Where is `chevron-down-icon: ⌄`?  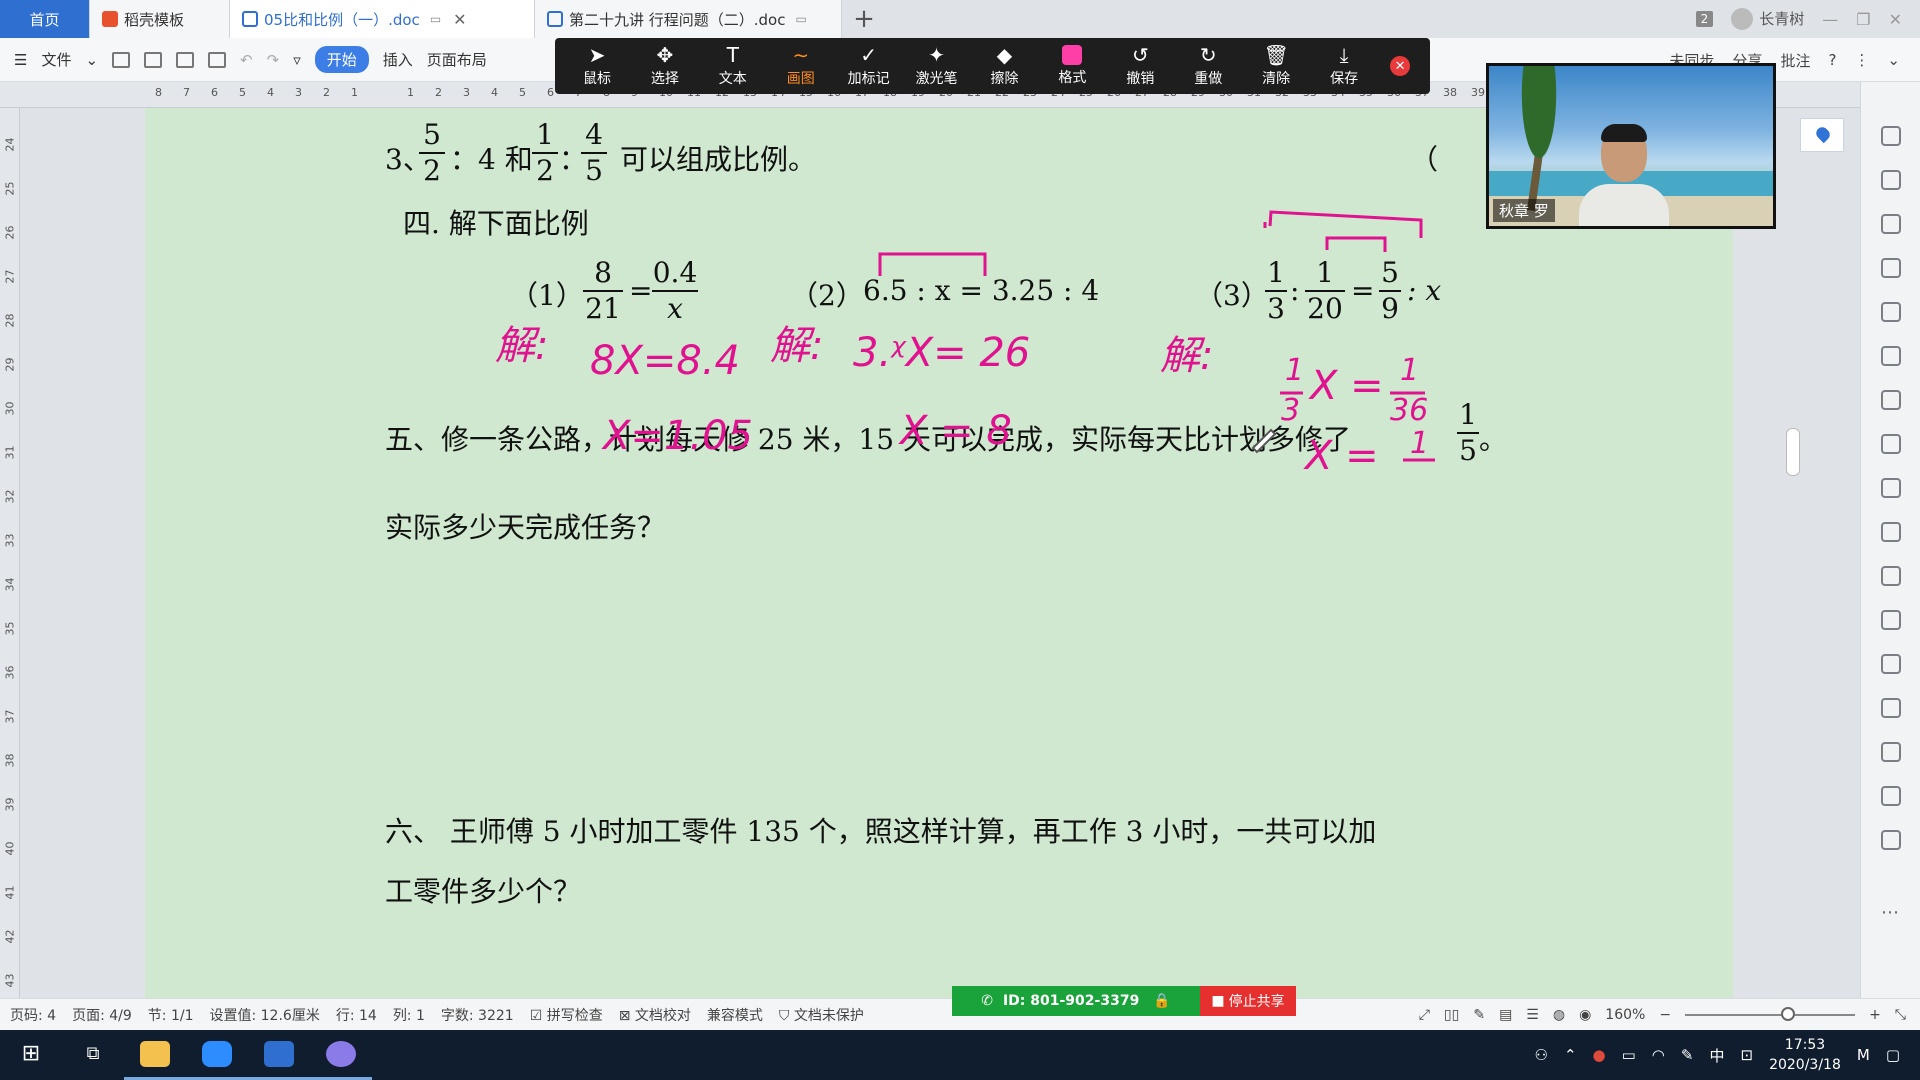 chevron-down-icon: ⌄ is located at coordinates (91, 60).